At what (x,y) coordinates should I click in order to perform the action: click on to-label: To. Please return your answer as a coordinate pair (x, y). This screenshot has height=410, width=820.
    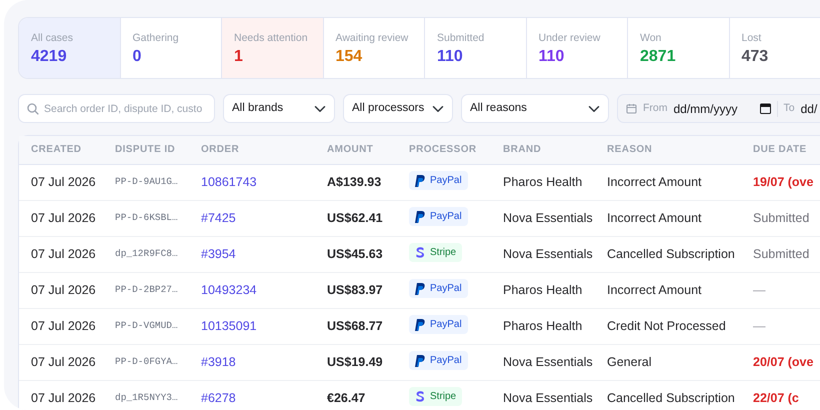
    Looking at the image, I should click on (789, 108).